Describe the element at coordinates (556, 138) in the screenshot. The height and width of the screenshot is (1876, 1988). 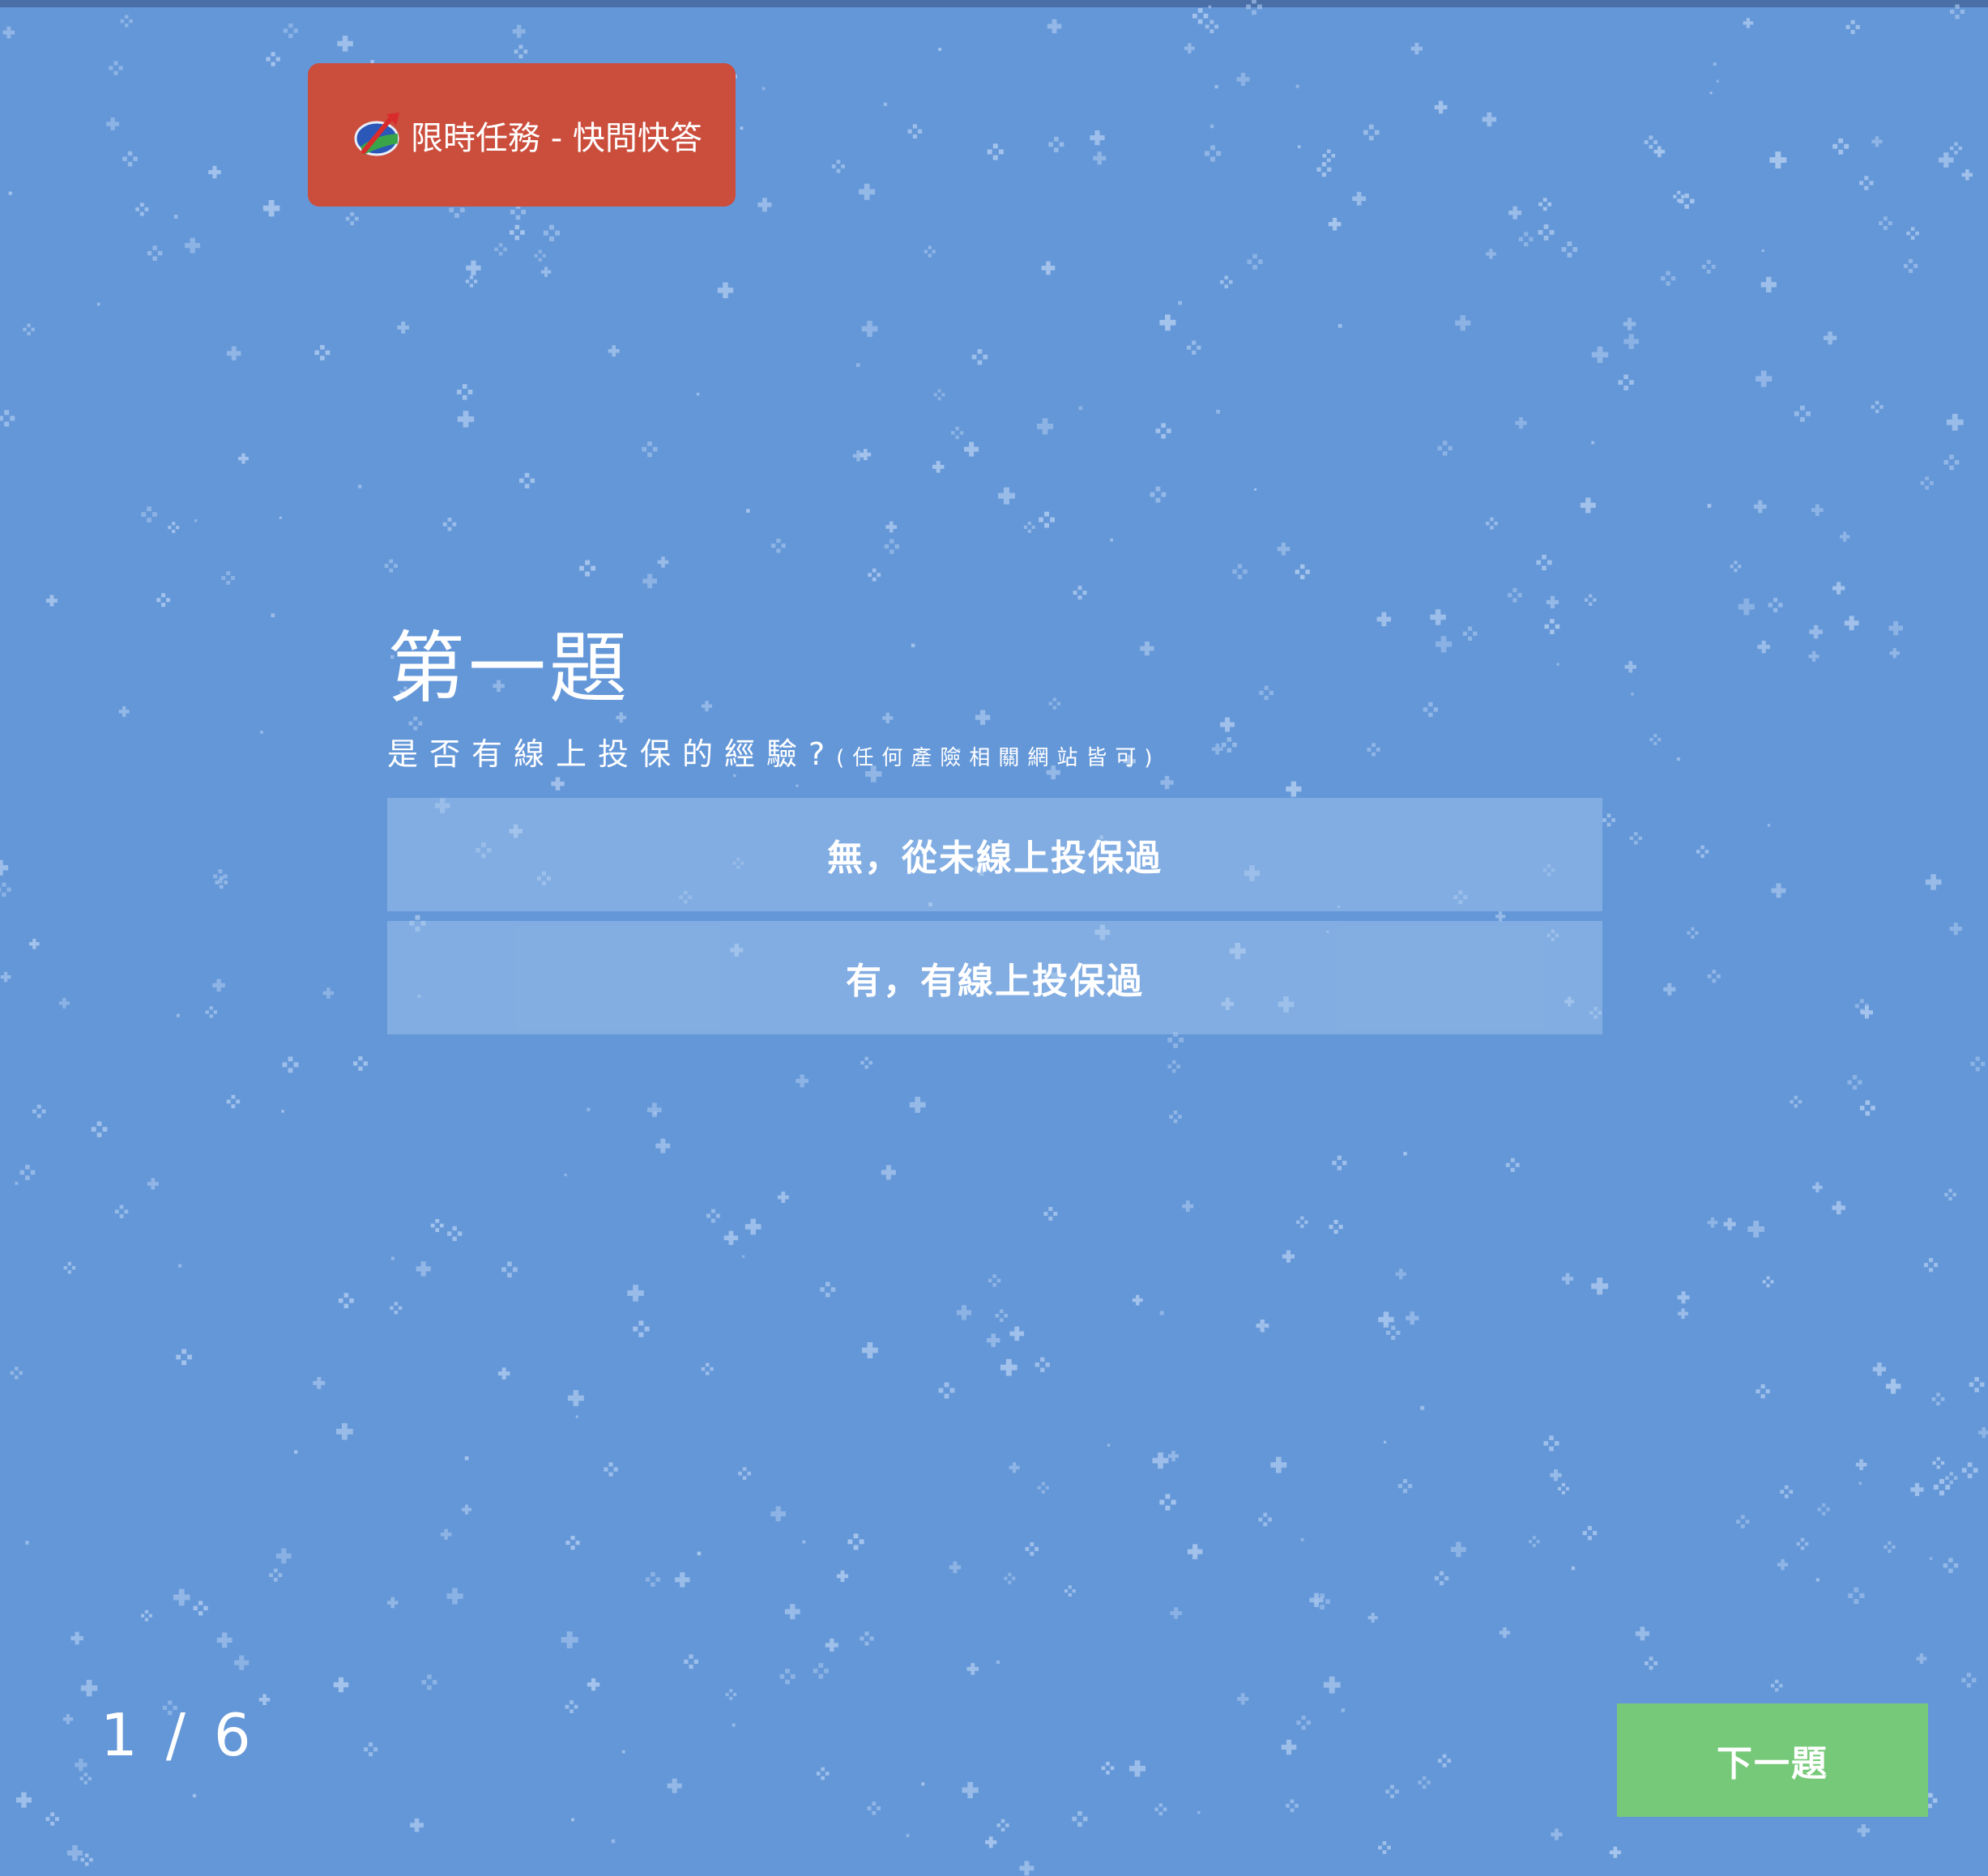
I see `header-title: 限時任務 - 快問快答` at that location.